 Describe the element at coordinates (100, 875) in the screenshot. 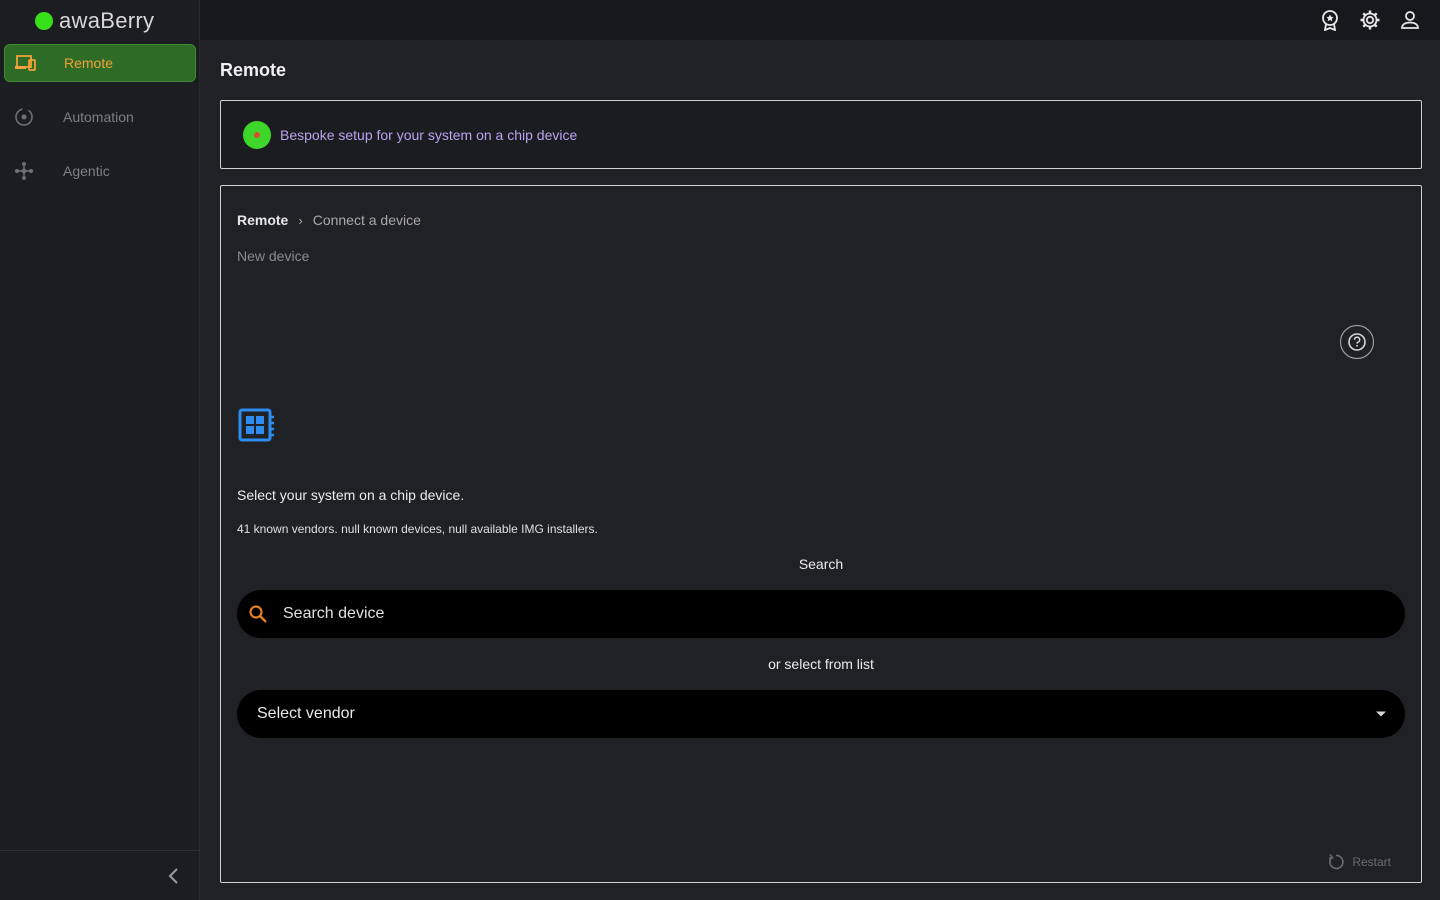

I see `sidebar-footer` at that location.